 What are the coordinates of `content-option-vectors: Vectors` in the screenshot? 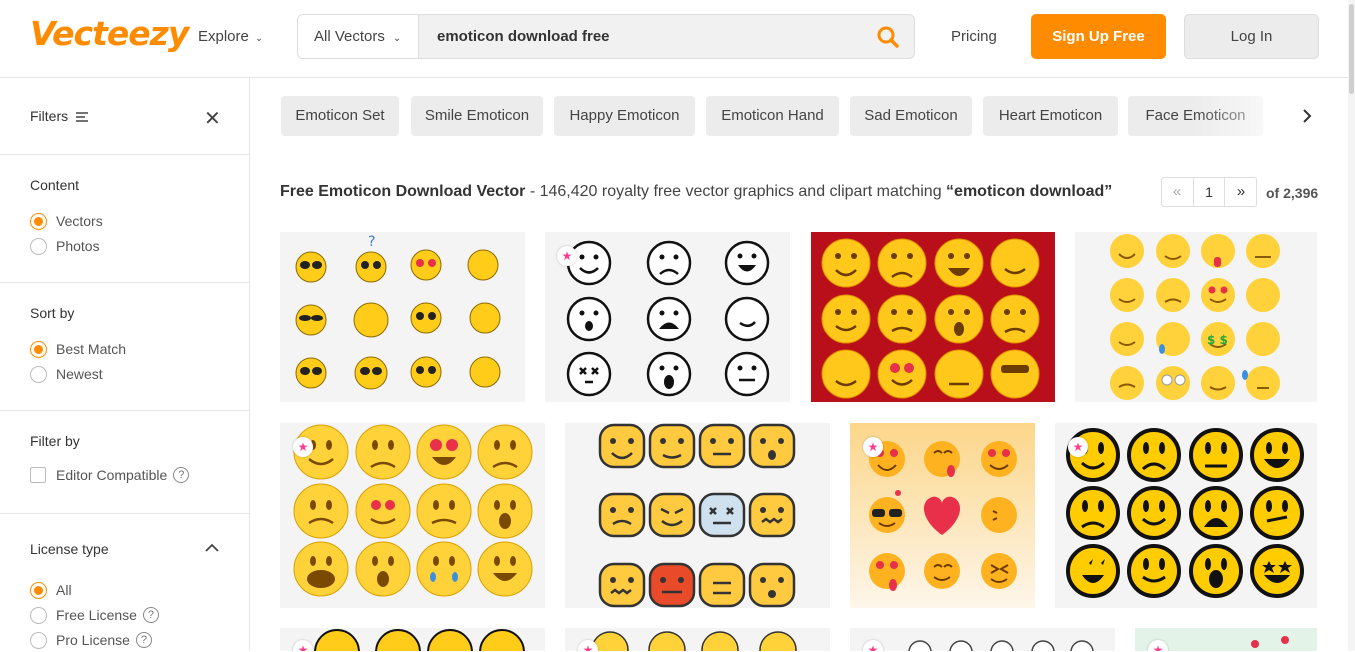 It's located at (66, 222).